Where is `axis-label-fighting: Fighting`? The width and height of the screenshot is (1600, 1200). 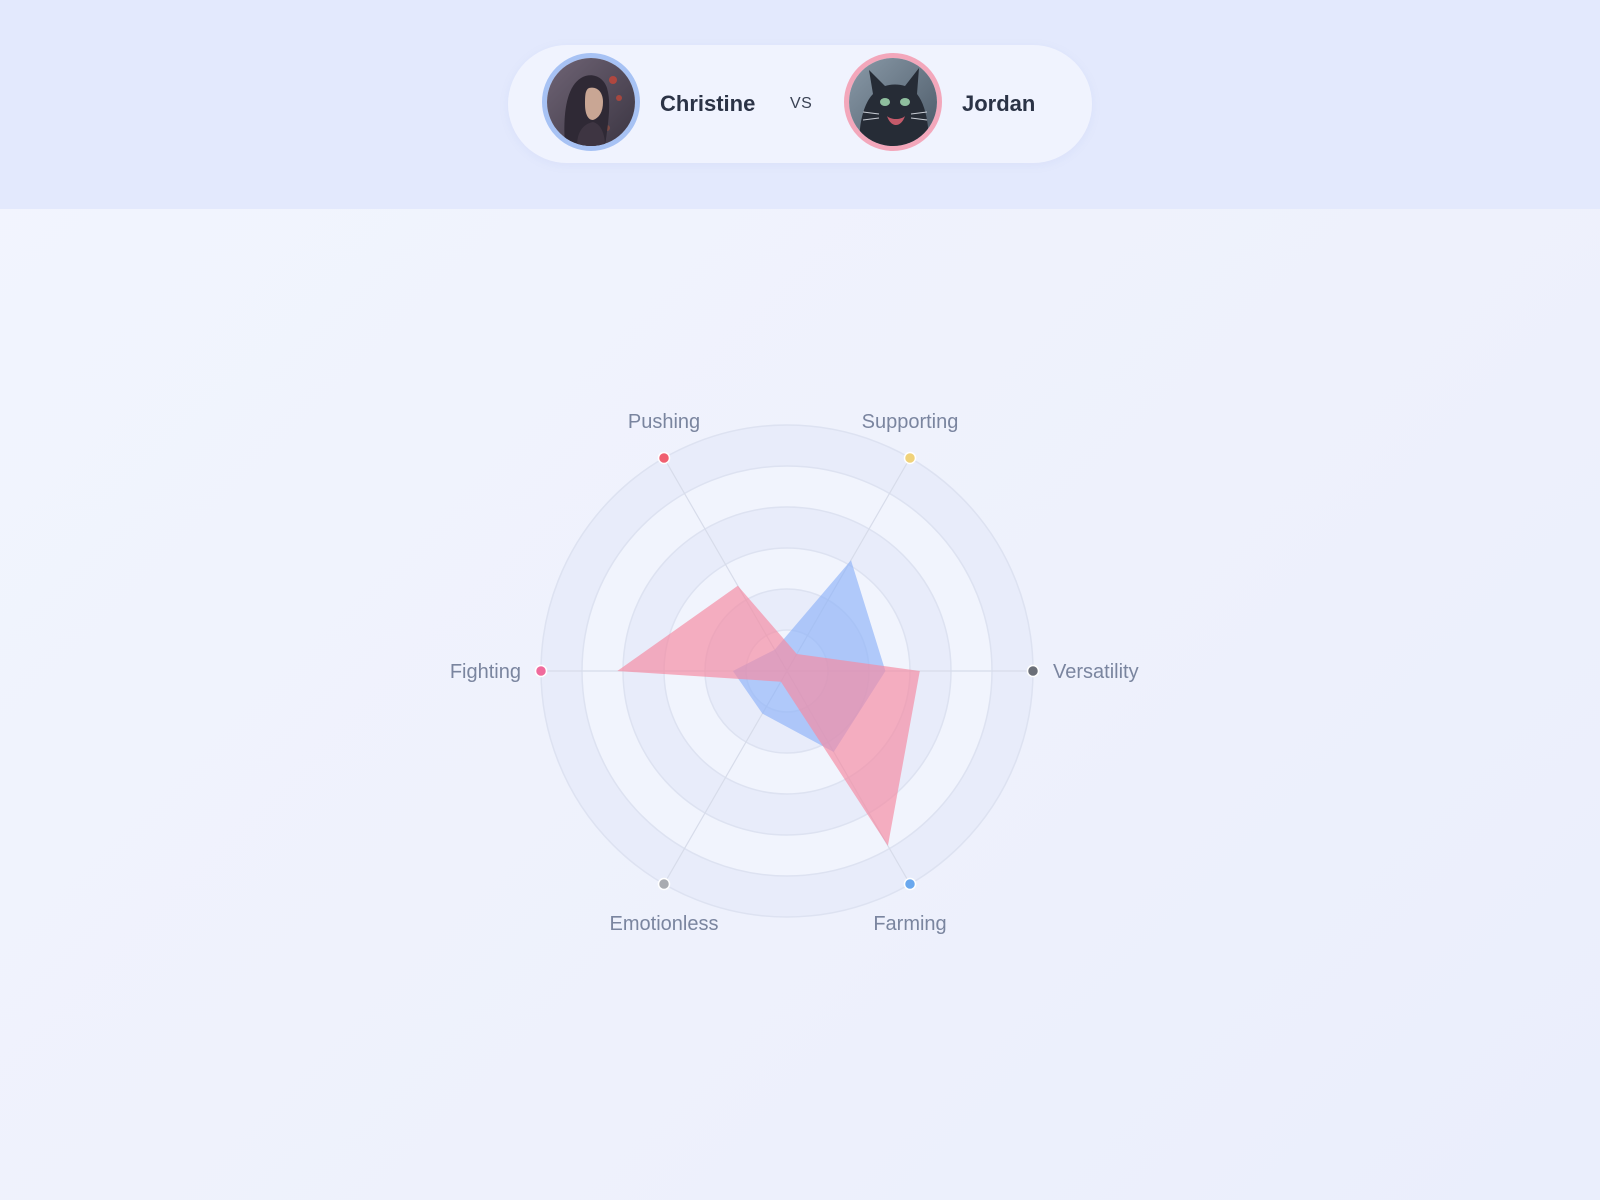
axis-label-fighting: Fighting is located at coordinates (485, 672).